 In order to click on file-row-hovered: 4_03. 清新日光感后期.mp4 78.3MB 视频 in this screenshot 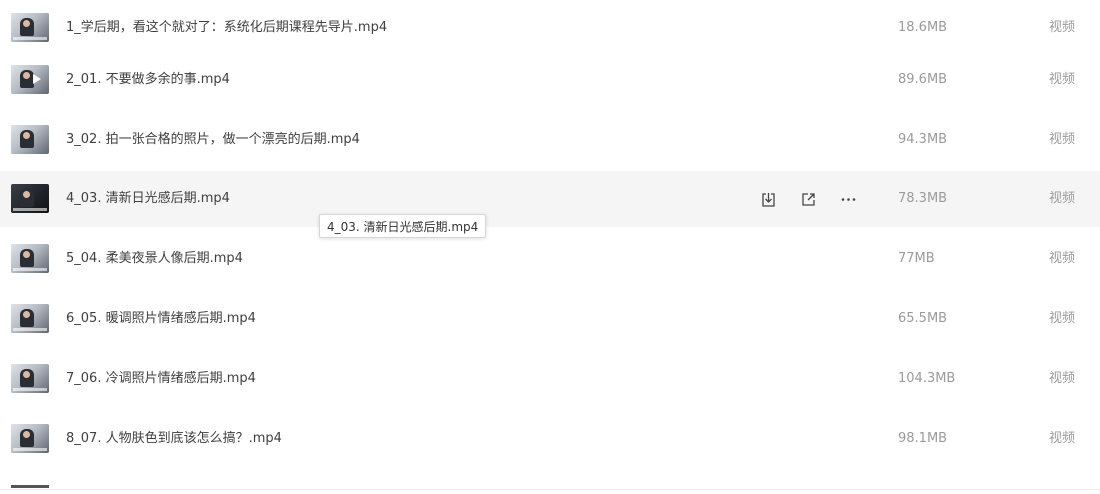, I will do `click(550, 199)`.